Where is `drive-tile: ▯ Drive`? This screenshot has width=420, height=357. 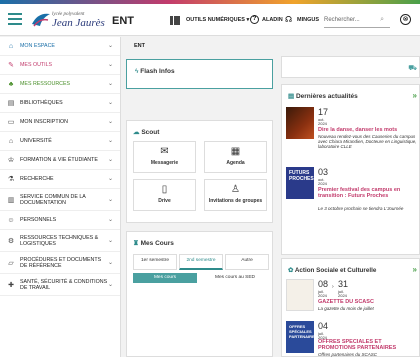
drive-tile: ▯ Drive is located at coordinates (164, 195).